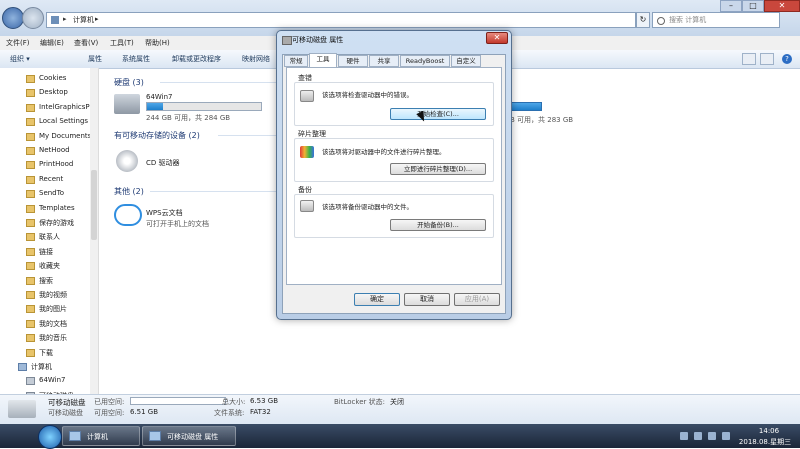 The height and width of the screenshot is (449, 800). Describe the element at coordinates (323, 60) in the screenshot. I see `tab-tools: 工具` at that location.